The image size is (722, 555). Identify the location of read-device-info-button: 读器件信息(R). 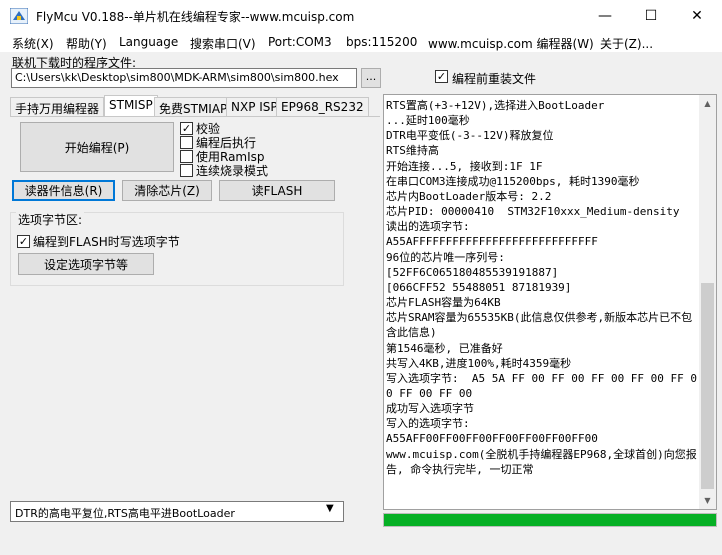
(63, 190).